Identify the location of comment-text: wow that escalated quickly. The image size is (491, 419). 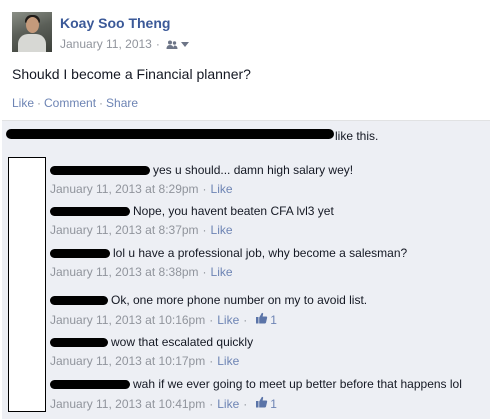
(182, 342).